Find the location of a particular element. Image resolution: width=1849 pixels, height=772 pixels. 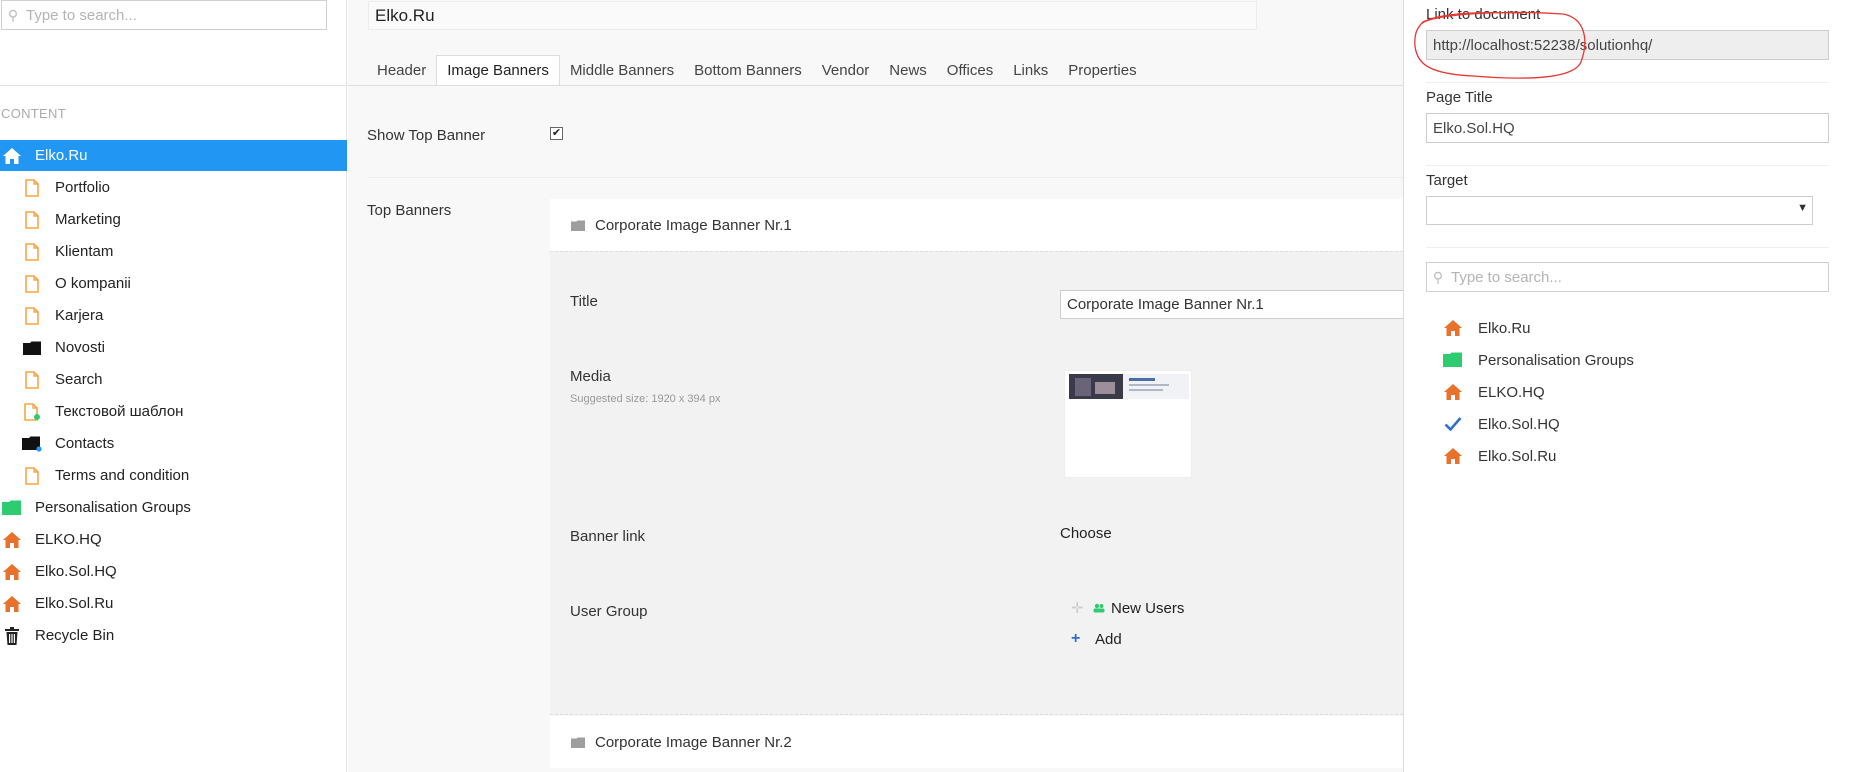

tree-item-label: Personalisation Groups is located at coordinates (113, 507).